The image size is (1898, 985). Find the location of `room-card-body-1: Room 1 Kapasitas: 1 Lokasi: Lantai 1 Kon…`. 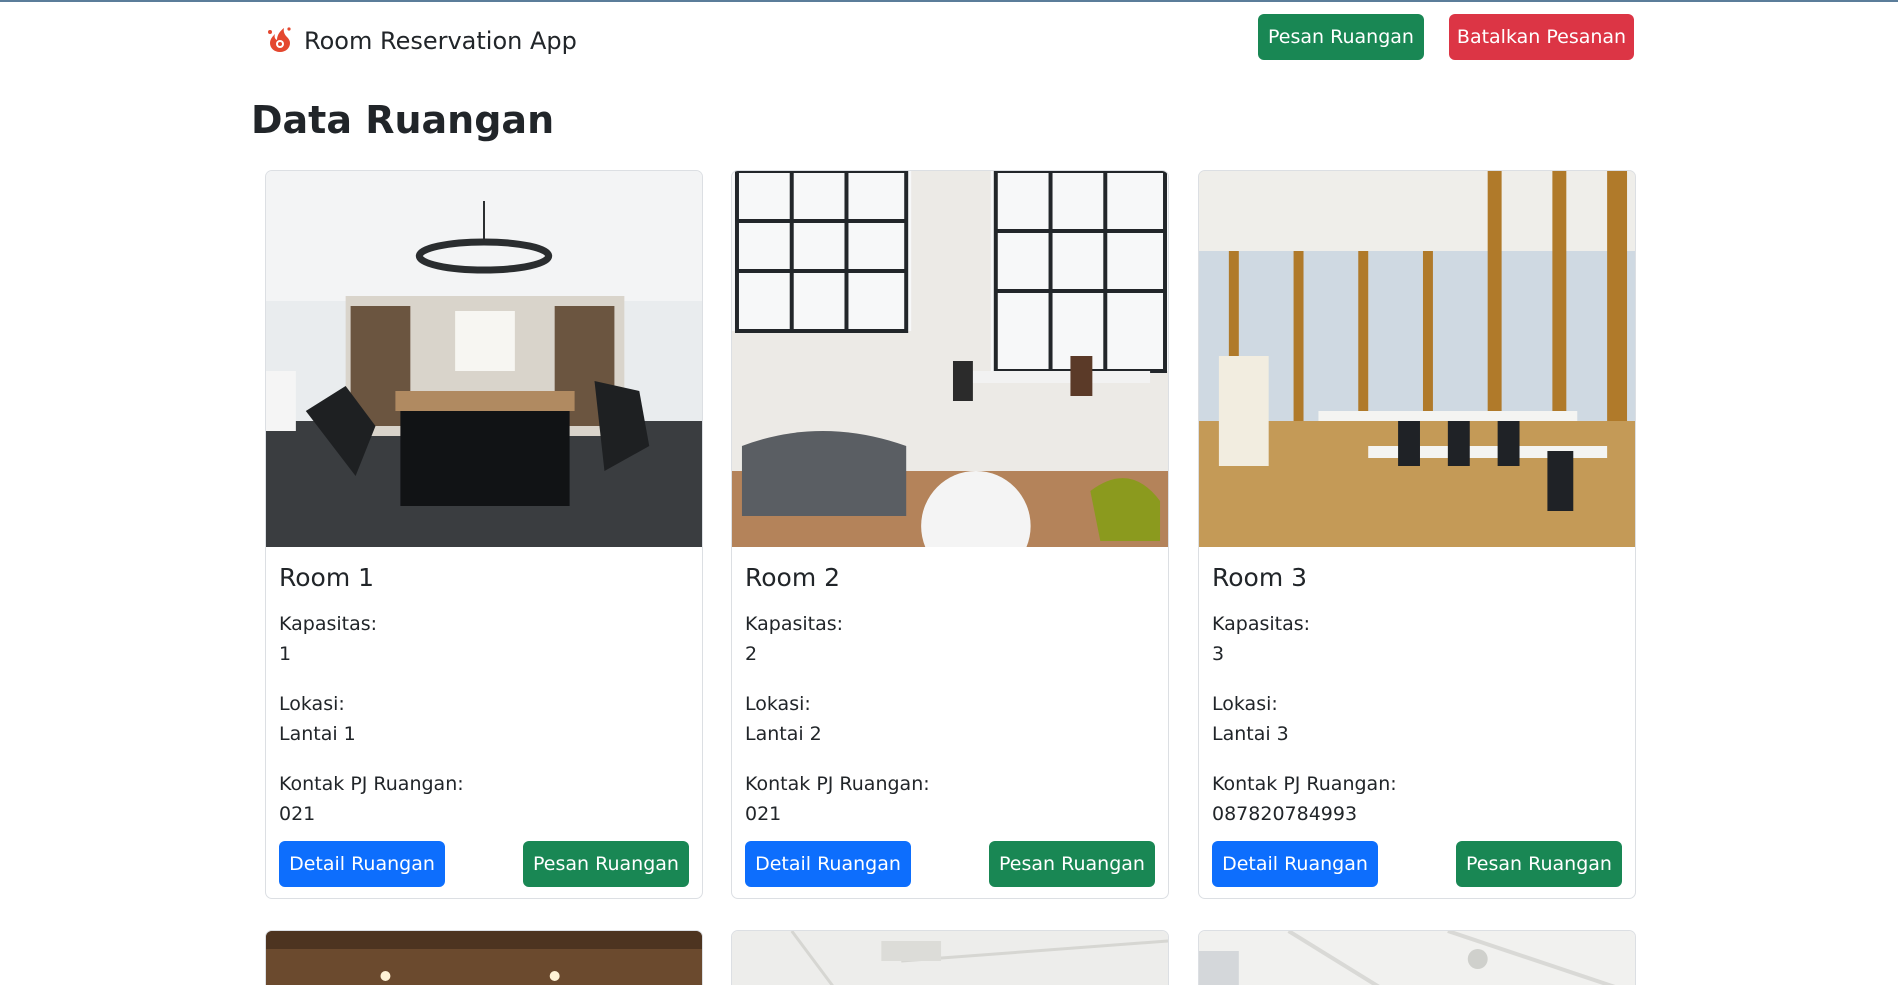

room-card-body-1: Room 1 Kapasitas: 1 Lokasi: Lantai 1 Kon… is located at coordinates (484, 694).